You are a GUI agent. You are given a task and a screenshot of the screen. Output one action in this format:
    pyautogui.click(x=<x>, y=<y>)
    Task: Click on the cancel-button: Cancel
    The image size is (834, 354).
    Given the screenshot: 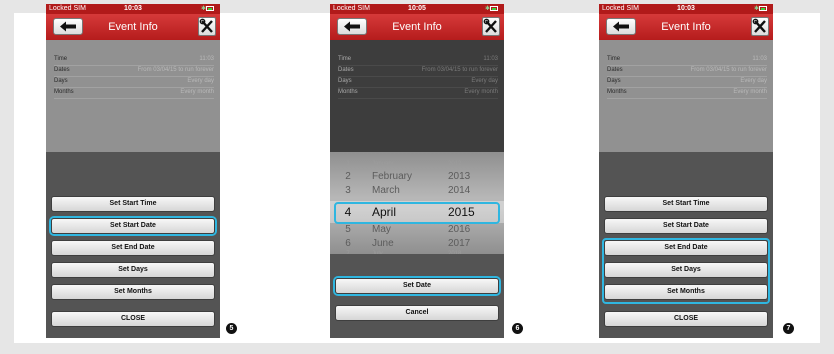 What is the action you would take?
    pyautogui.click(x=417, y=313)
    